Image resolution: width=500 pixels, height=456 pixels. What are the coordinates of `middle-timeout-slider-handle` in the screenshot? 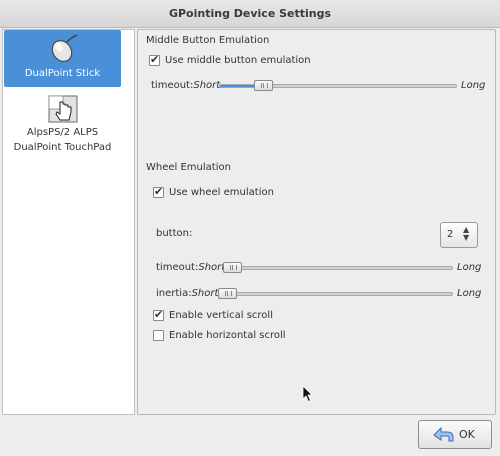 It's located at (263, 85).